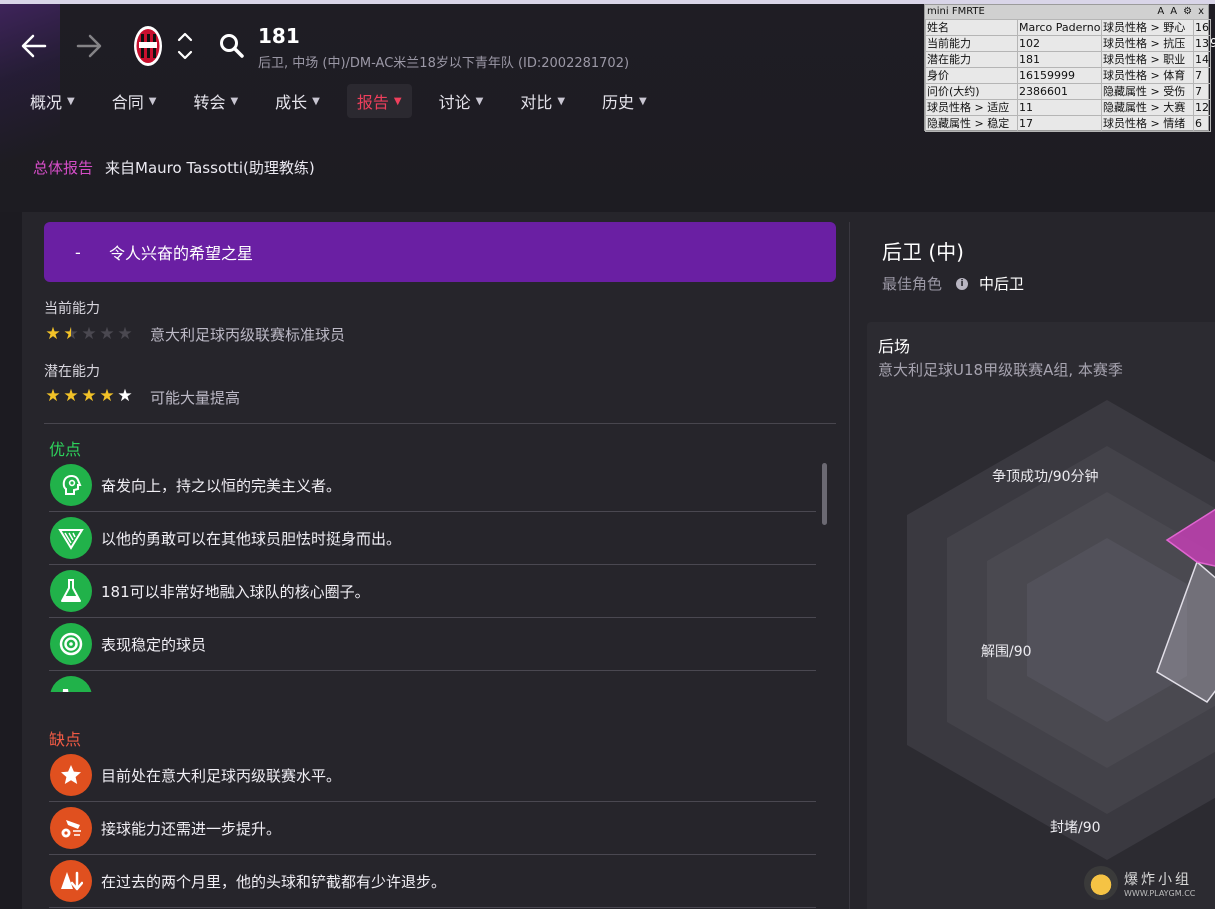 The width and height of the screenshot is (1215, 909). I want to click on position-title: 后卫 (中), so click(923, 252).